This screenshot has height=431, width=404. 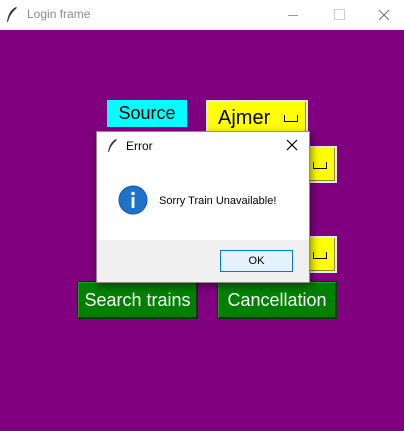 I want to click on dialog-message: Sorry Train Unavailable!, so click(x=218, y=201).